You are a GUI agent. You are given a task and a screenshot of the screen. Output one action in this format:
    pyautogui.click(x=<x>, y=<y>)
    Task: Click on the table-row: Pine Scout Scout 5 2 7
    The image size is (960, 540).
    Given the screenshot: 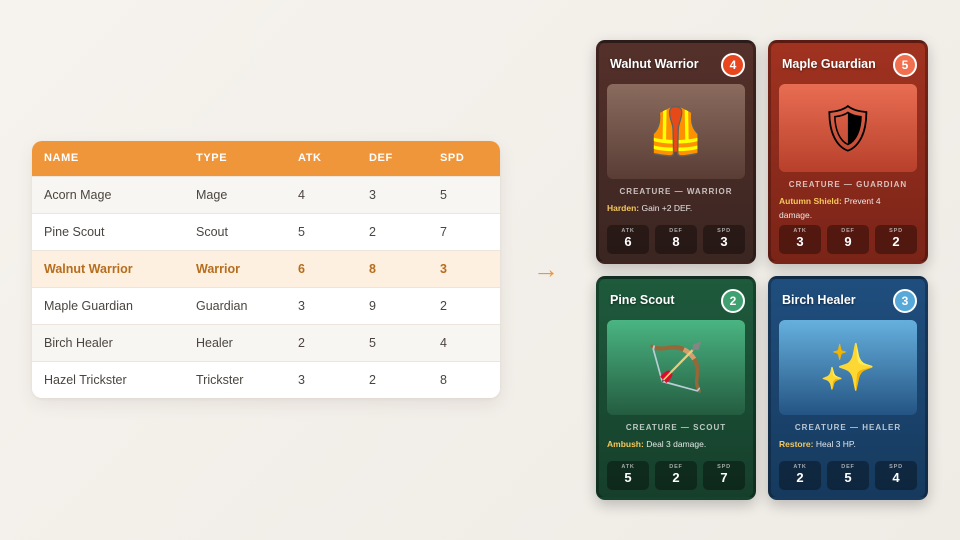 What is the action you would take?
    pyautogui.click(x=266, y=231)
    